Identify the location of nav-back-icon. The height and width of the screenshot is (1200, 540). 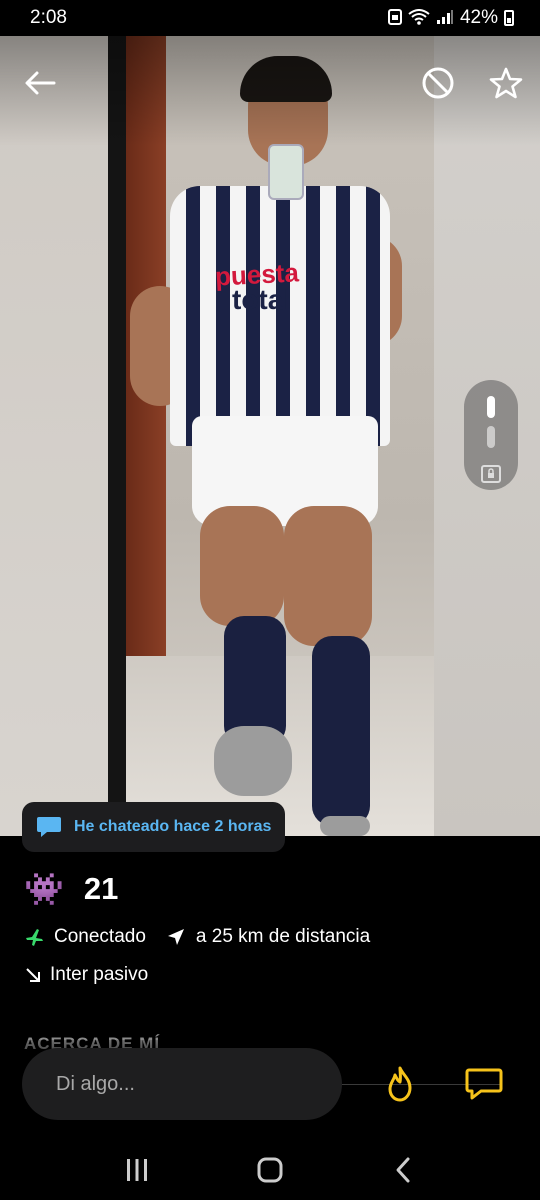
(403, 1170).